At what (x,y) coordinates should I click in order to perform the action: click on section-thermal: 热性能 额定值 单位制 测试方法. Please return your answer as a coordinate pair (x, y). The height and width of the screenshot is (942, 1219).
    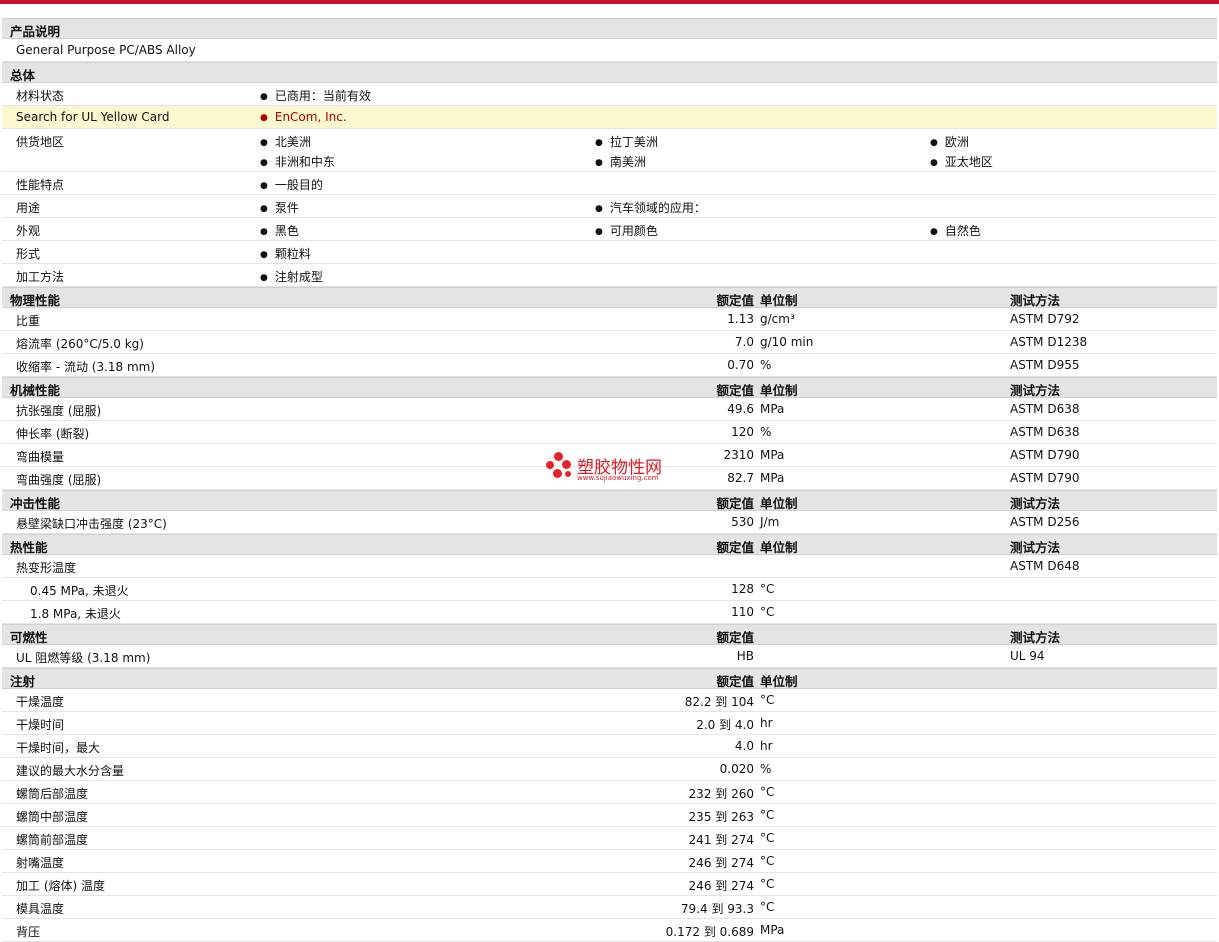
    Looking at the image, I should click on (609, 544).